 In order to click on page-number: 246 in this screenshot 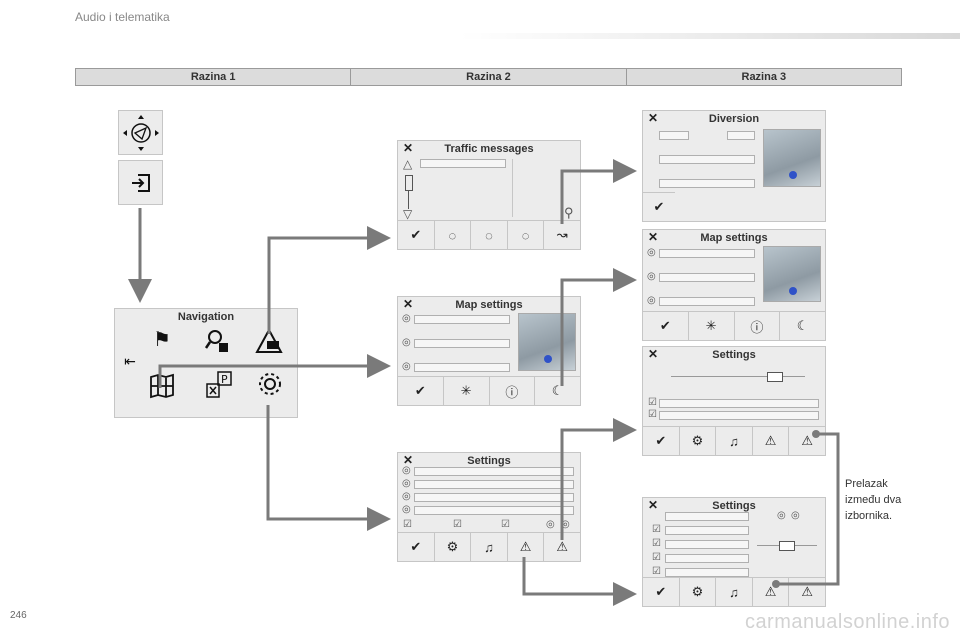, I will do `click(18, 615)`.